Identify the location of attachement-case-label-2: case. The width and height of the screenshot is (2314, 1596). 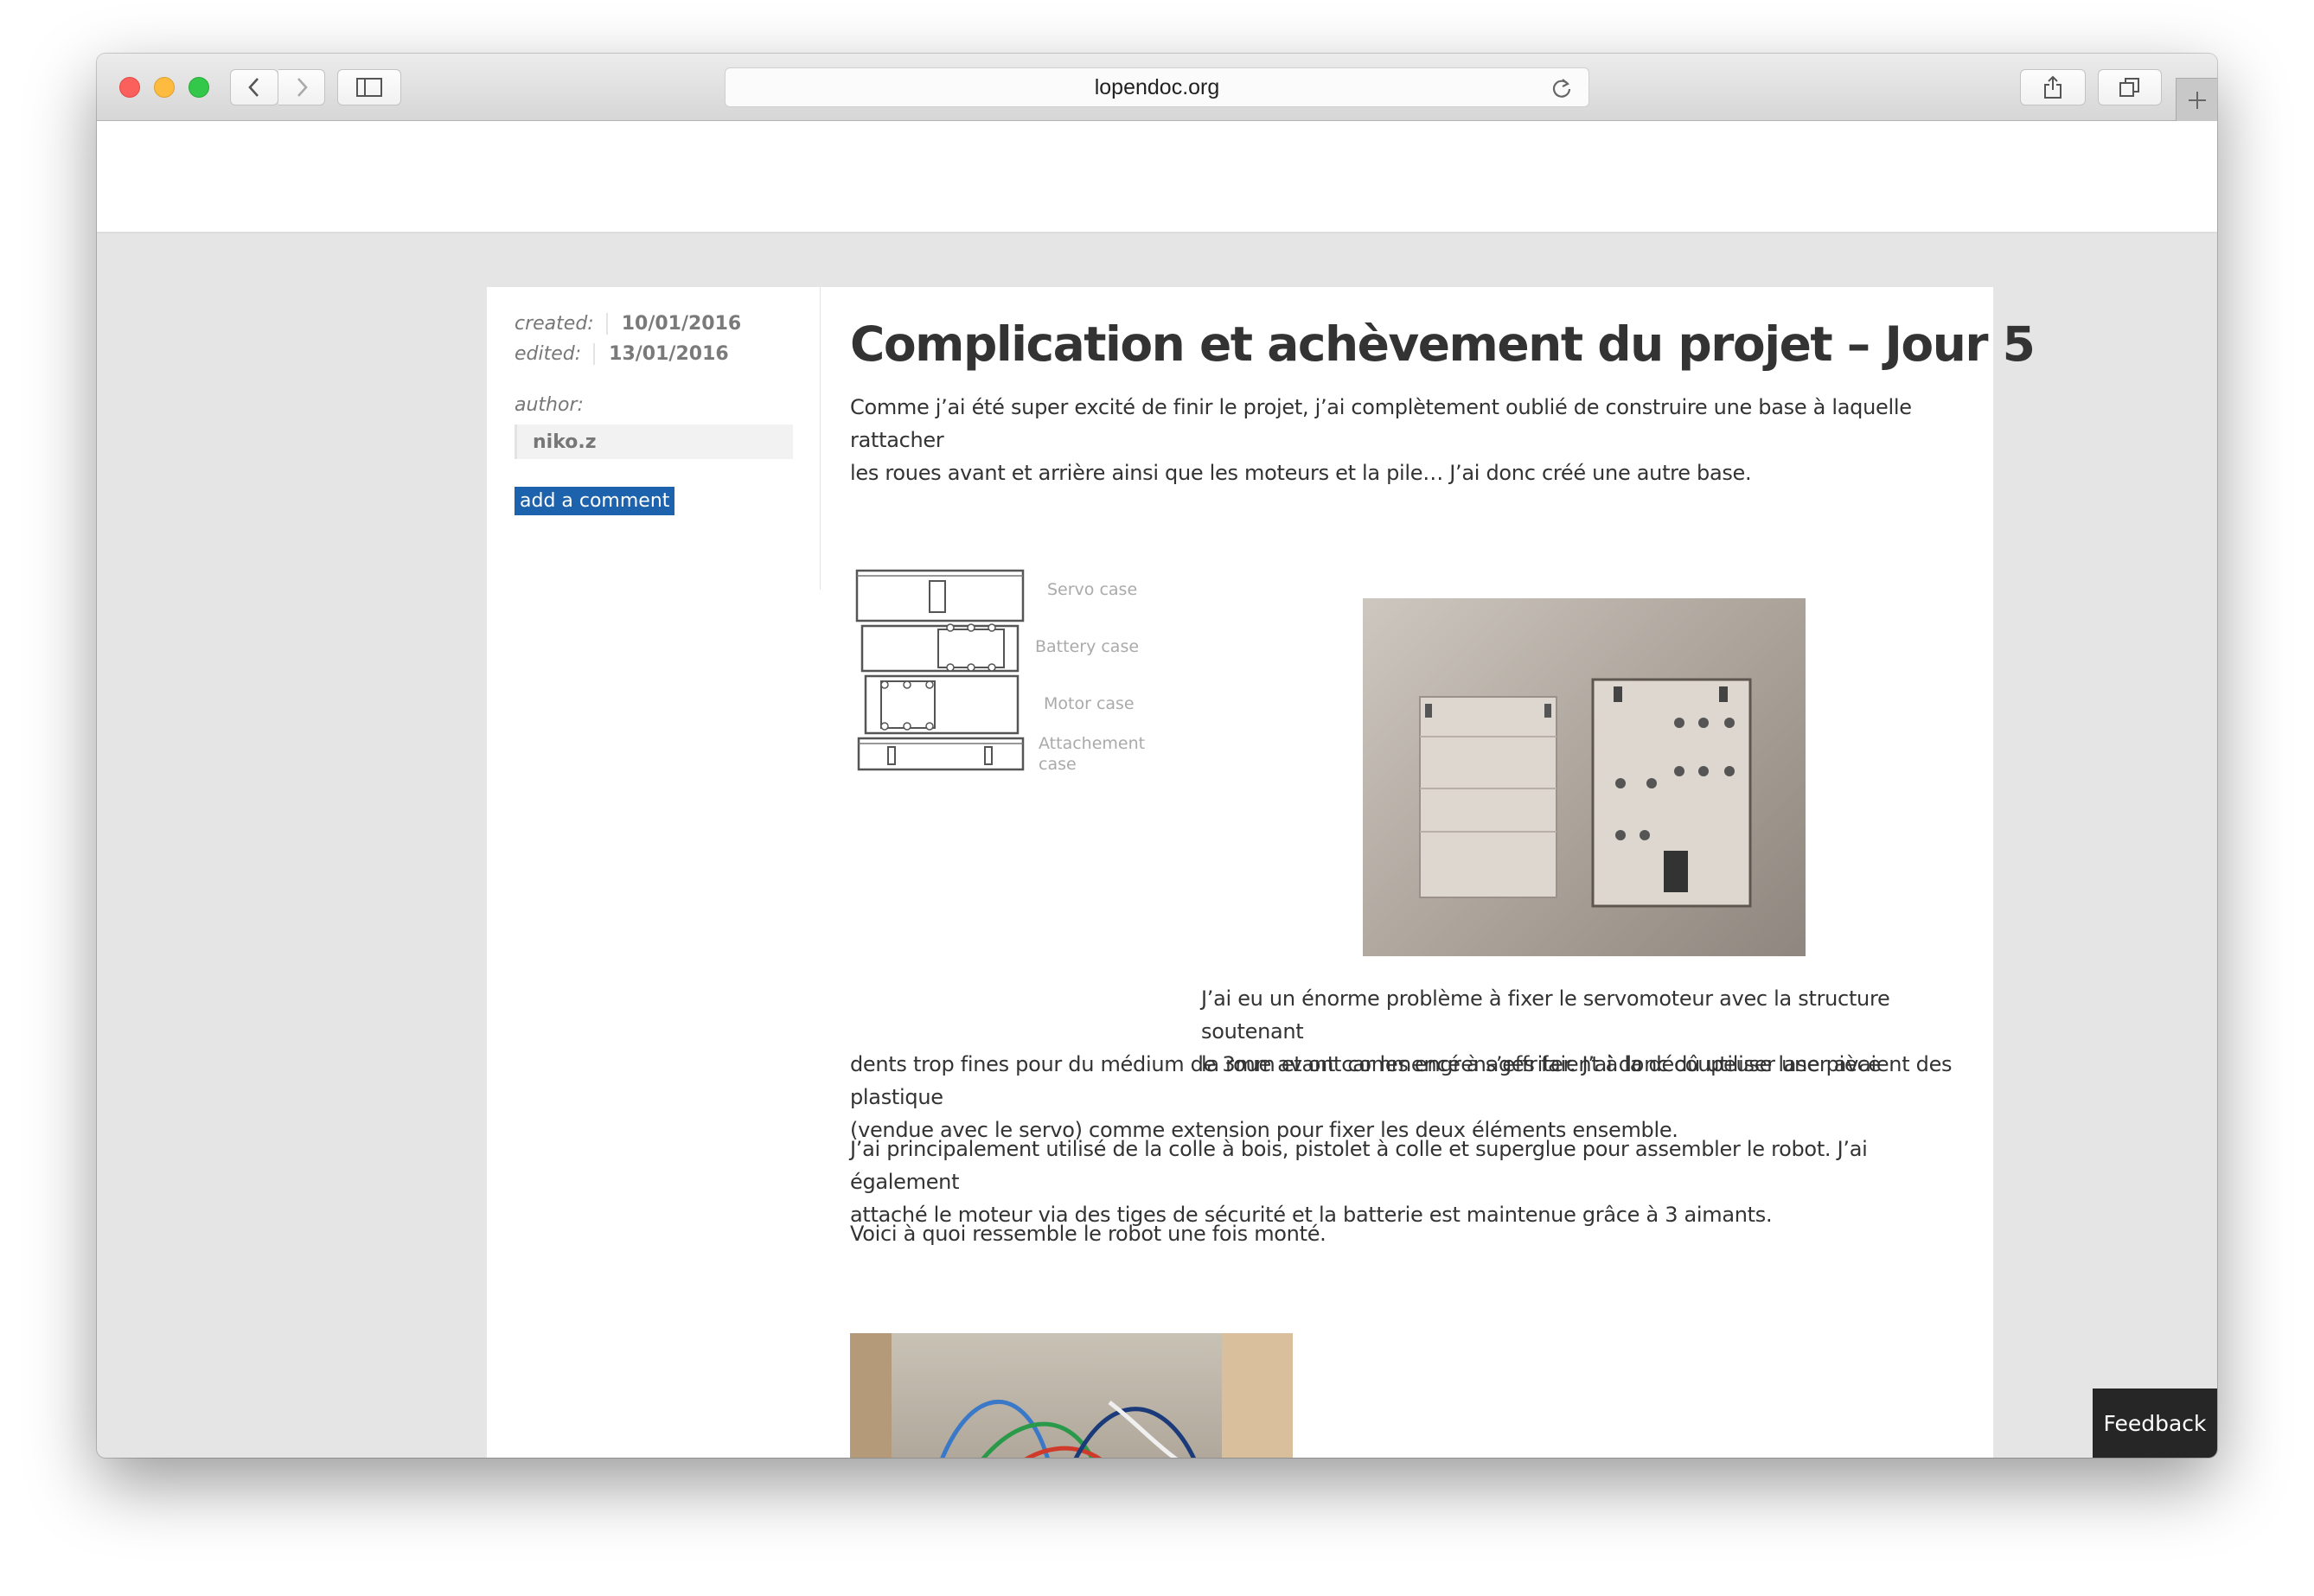
(1058, 765).